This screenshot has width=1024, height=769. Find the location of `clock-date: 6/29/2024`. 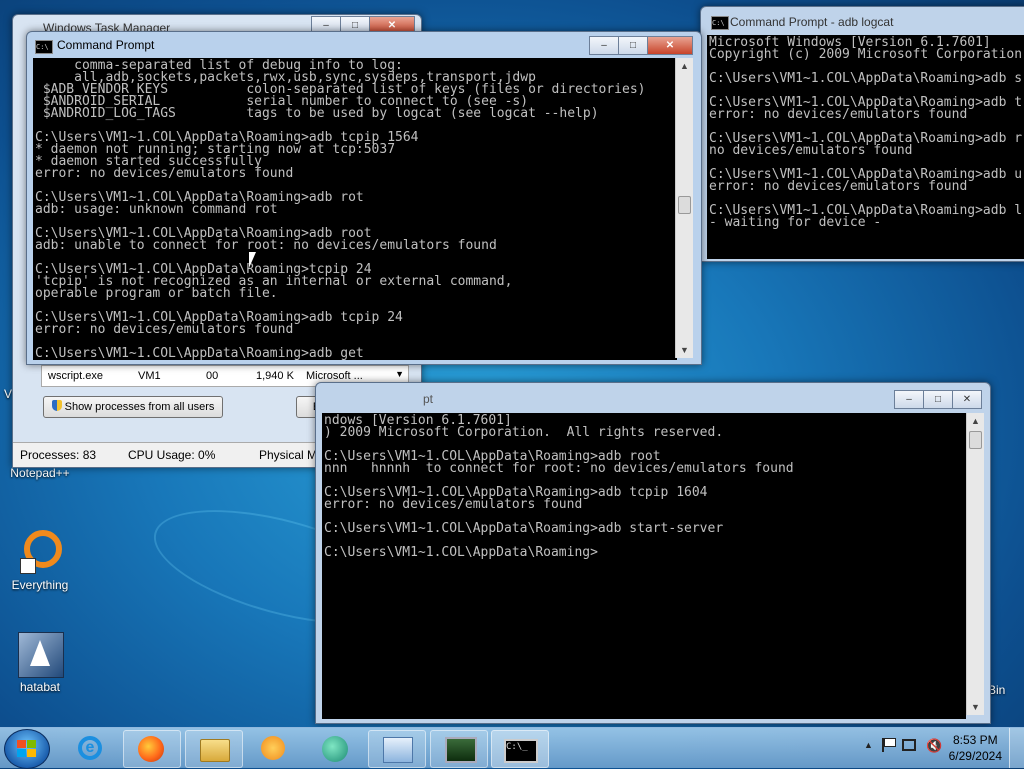

clock-date: 6/29/2024 is located at coordinates (975, 756).